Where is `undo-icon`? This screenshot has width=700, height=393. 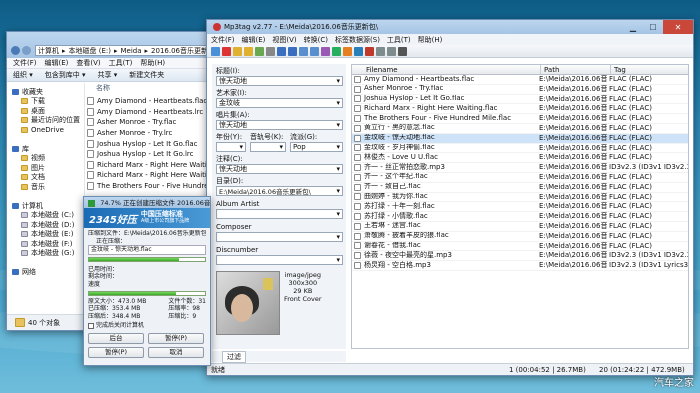 undo-icon is located at coordinates (270, 51).